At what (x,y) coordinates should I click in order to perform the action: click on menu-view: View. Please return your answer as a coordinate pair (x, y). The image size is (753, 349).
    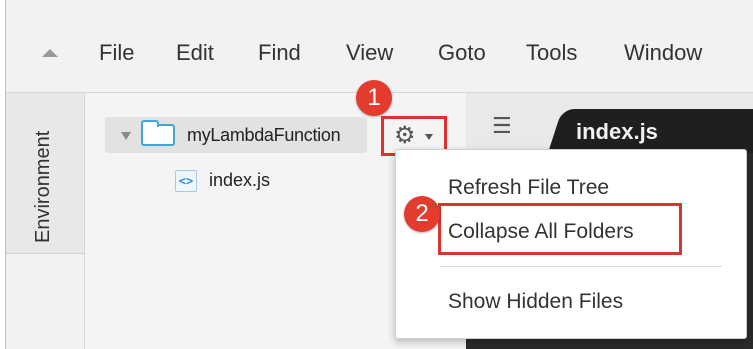
    Looking at the image, I should click on (369, 53).